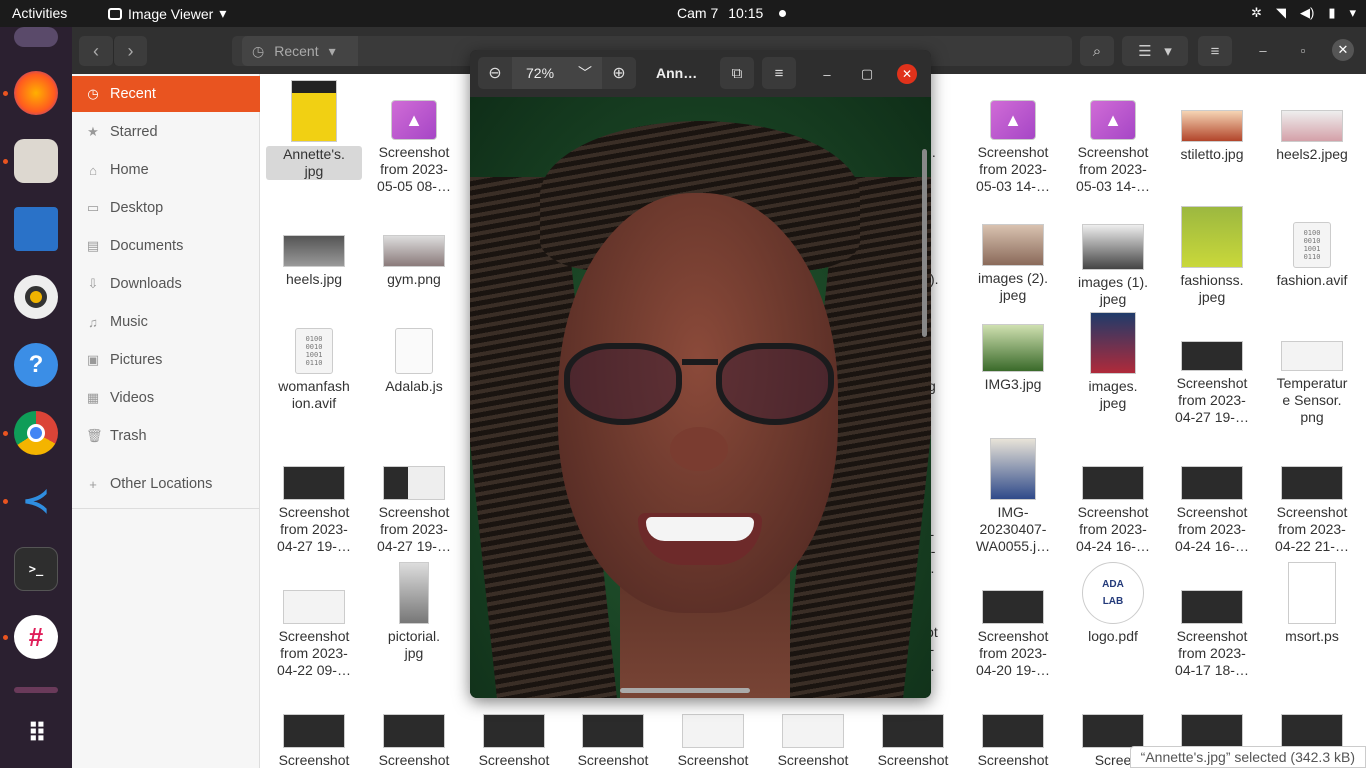 This screenshot has width=1366, height=768. I want to click on file-item: Annette's. jpg, so click(314, 130).